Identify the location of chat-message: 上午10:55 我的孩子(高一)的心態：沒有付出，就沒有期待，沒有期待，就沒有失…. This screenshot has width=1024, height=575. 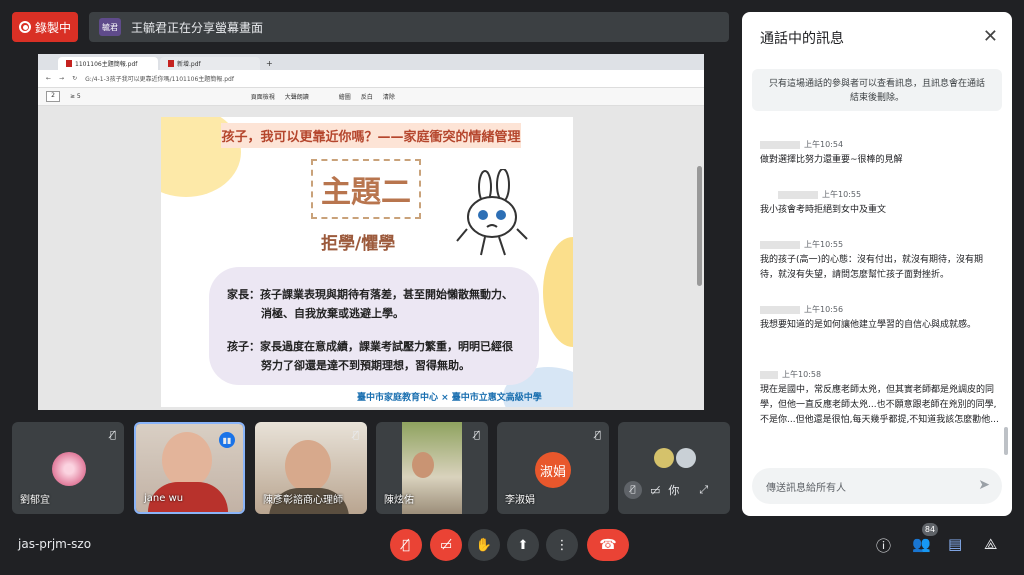
(872, 260).